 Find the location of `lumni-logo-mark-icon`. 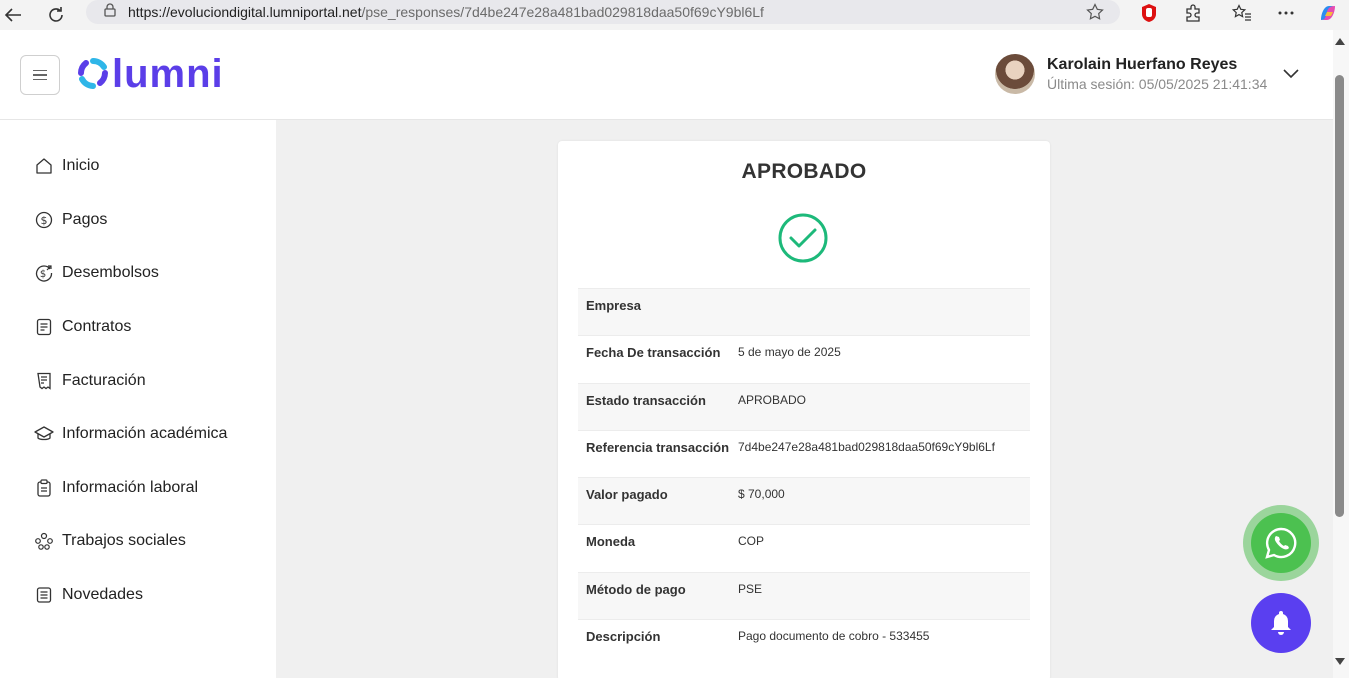

lumni-logo-mark-icon is located at coordinates (93, 73).